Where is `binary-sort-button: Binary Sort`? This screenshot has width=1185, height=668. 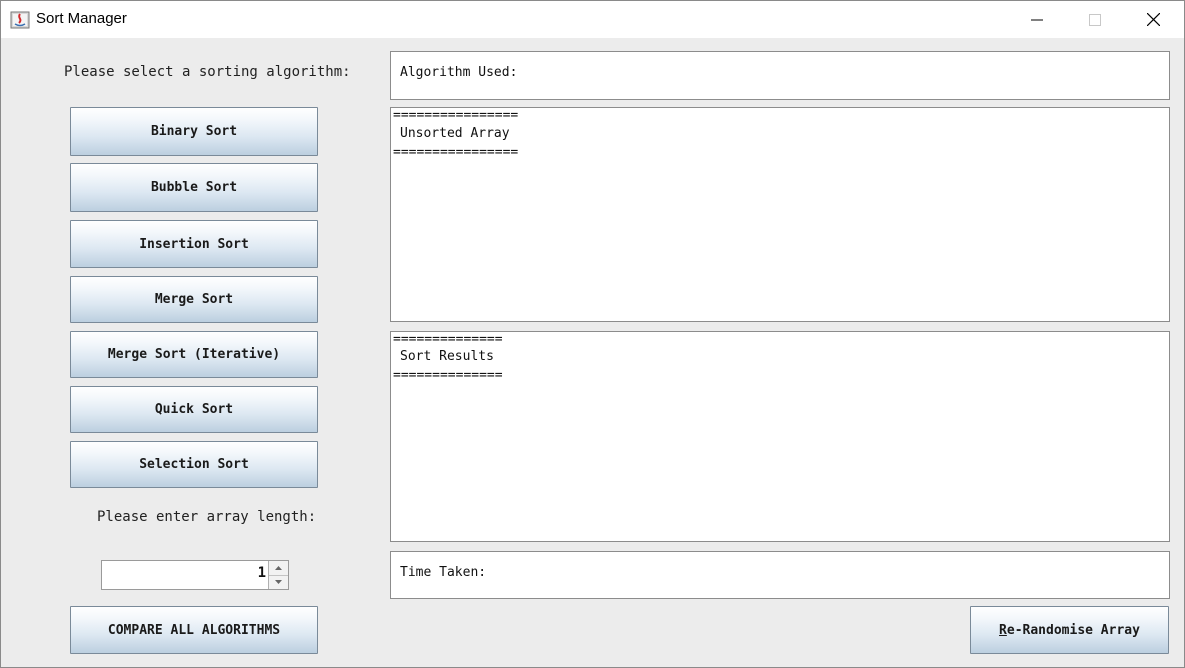 binary-sort-button: Binary Sort is located at coordinates (194, 131).